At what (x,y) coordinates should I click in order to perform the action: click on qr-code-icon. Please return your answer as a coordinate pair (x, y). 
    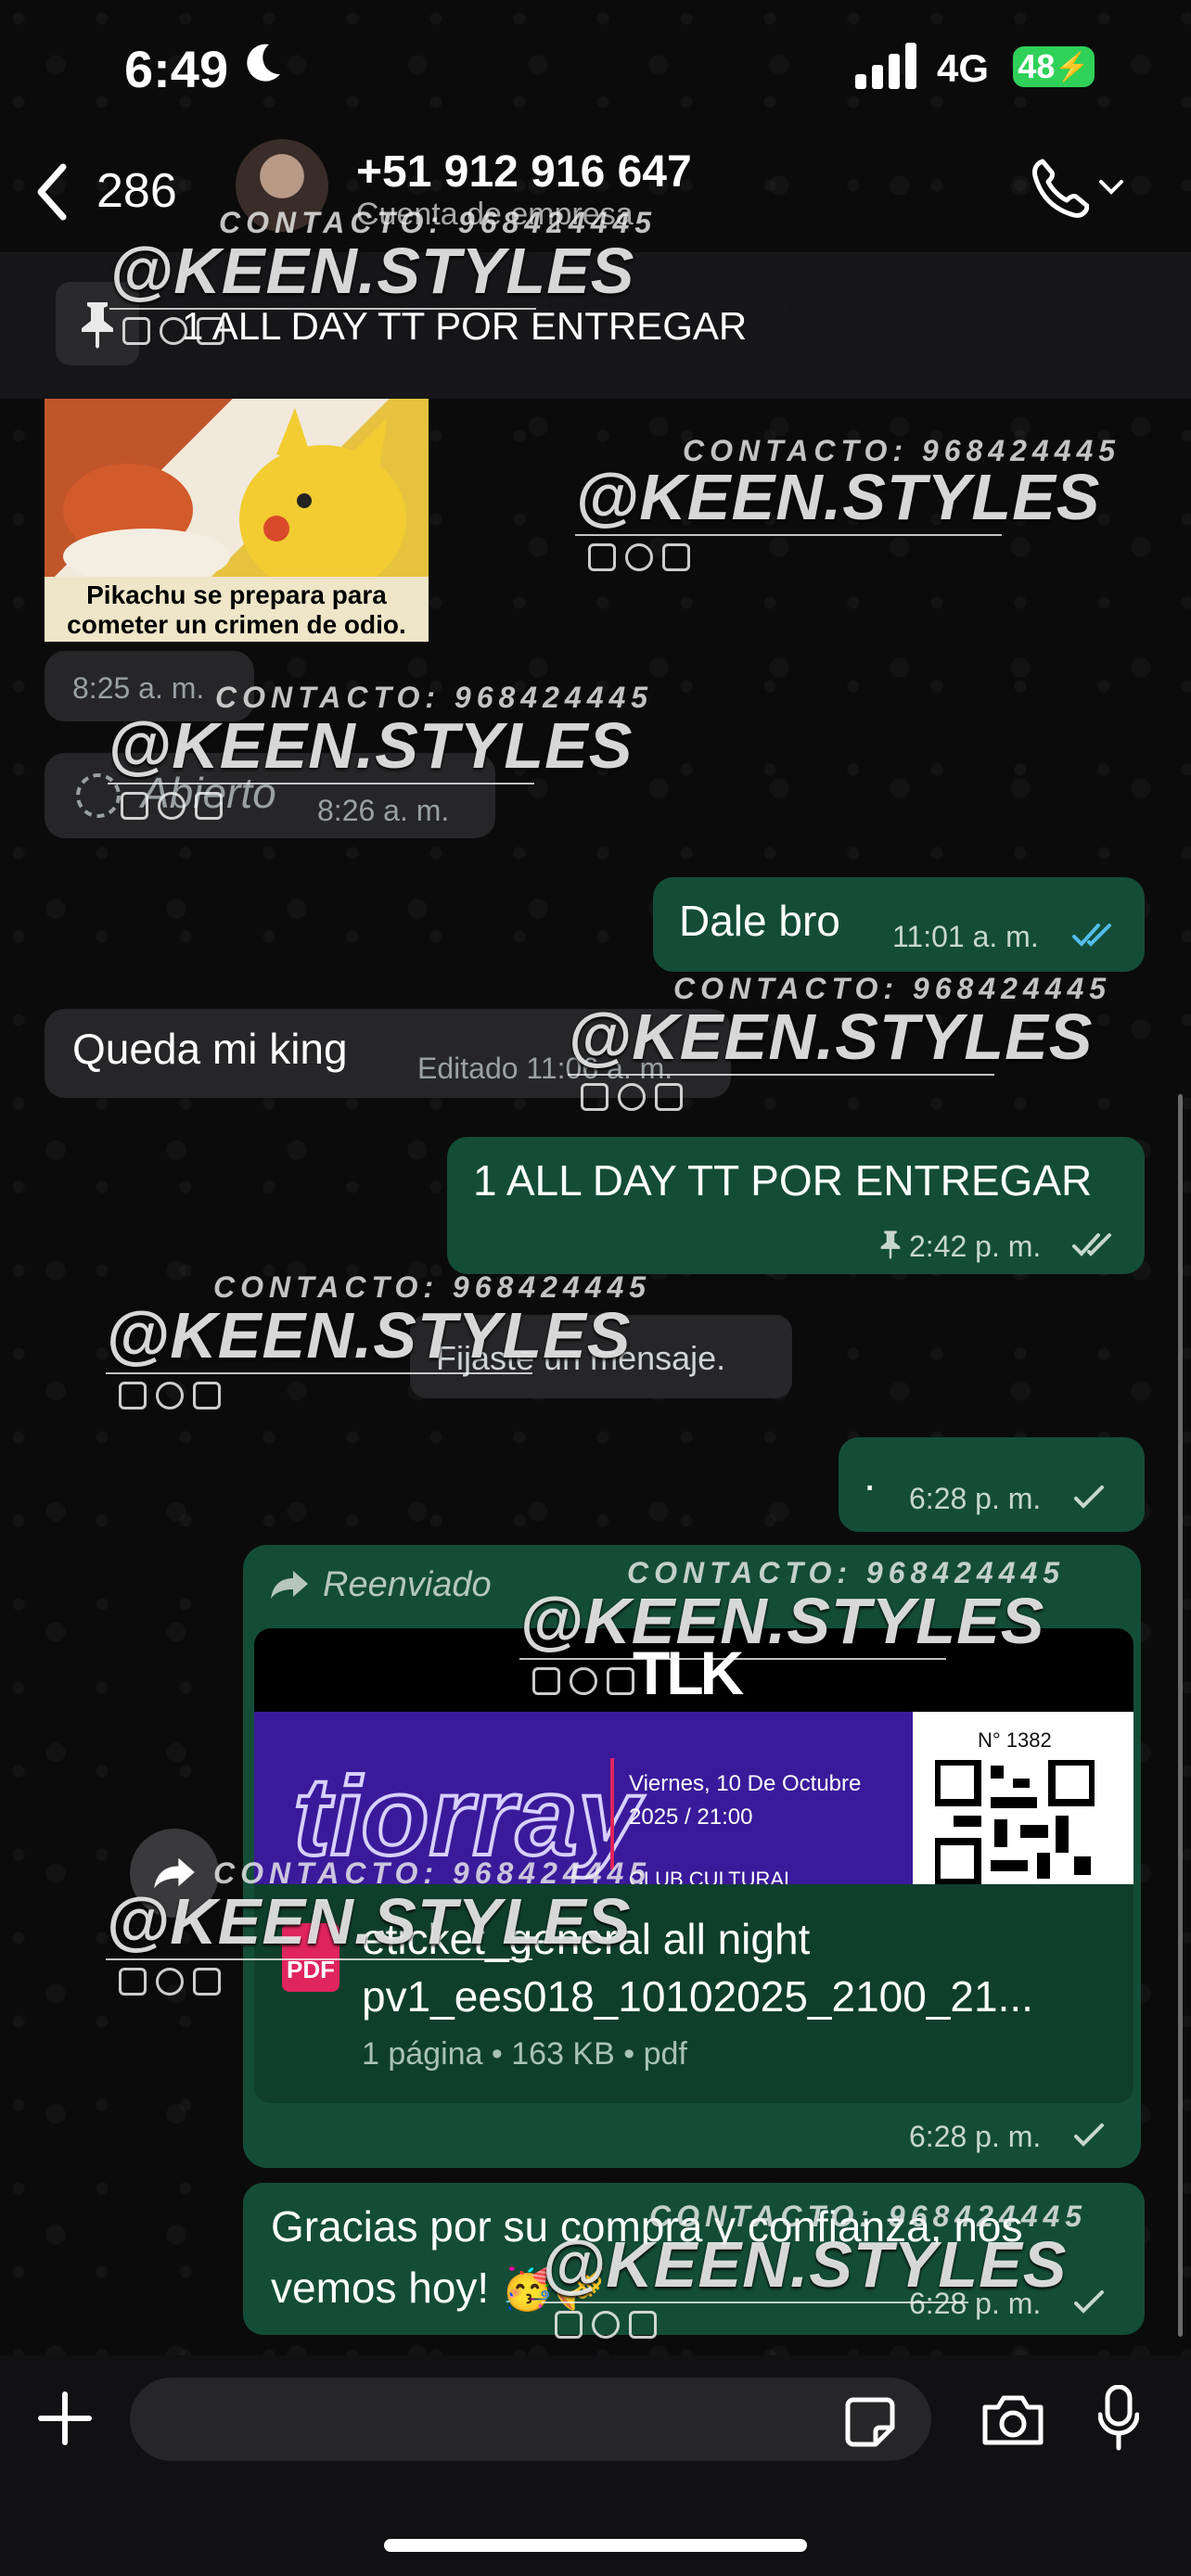
    Looking at the image, I should click on (1015, 1822).